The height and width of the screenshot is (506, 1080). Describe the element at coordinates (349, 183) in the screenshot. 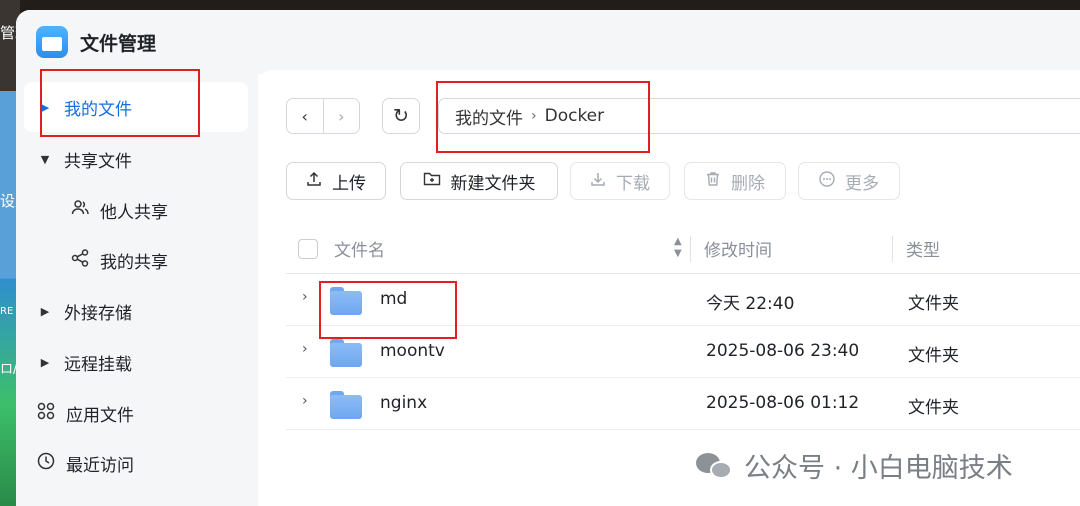

I see `upload-label: 上传` at that location.